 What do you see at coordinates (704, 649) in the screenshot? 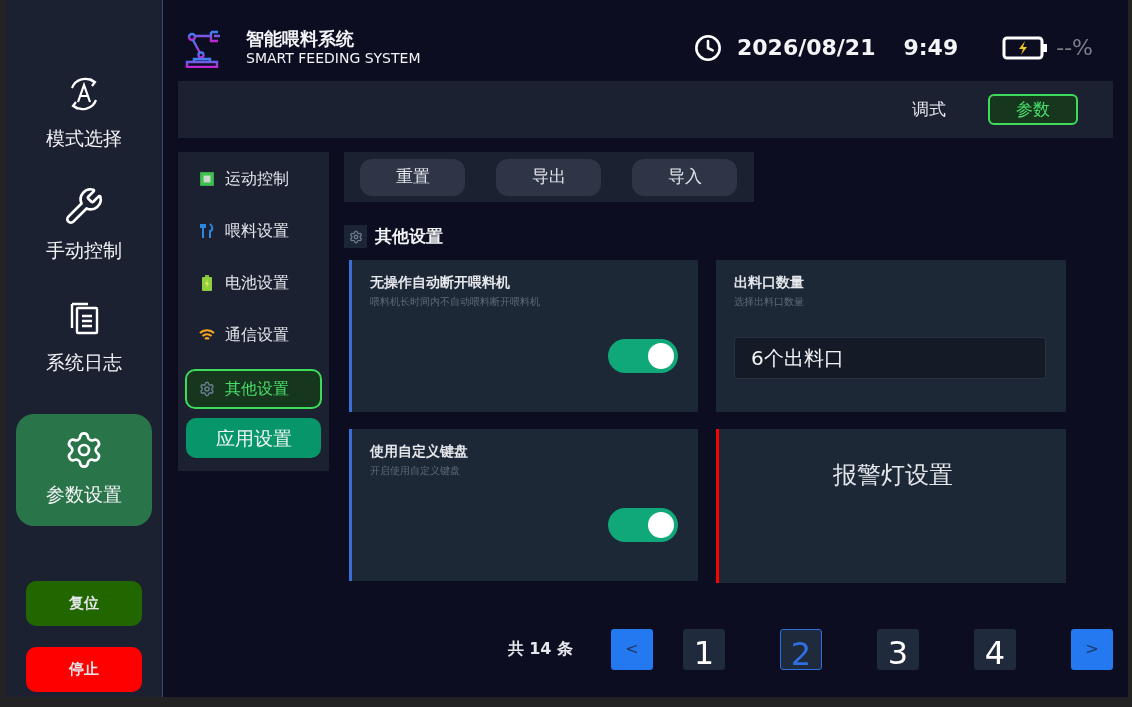
I see `page-button: 1` at bounding box center [704, 649].